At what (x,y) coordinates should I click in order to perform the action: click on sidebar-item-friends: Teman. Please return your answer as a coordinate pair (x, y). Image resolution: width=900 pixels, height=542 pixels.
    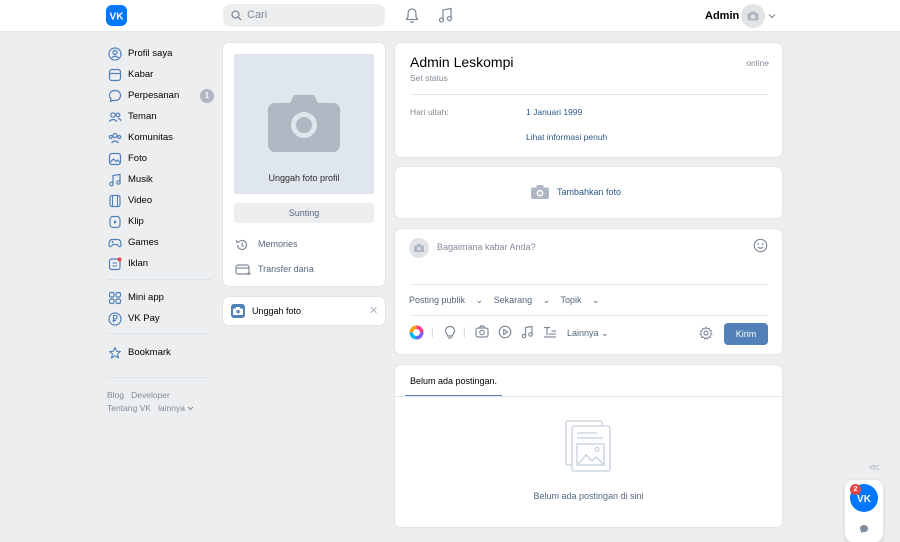
    Looking at the image, I should click on (160, 117).